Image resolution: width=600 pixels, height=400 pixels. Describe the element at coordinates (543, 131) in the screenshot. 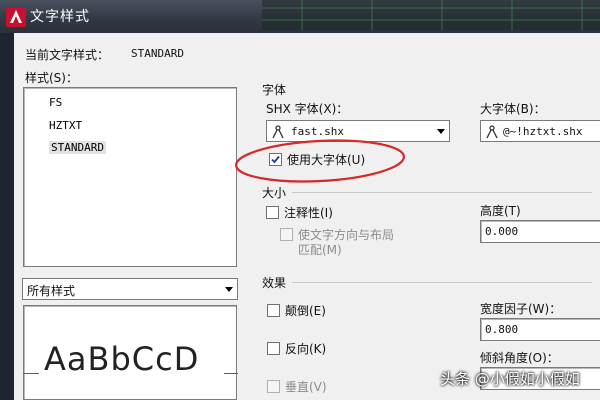

I see `bigfont-value: @~!hztxt.shx` at that location.